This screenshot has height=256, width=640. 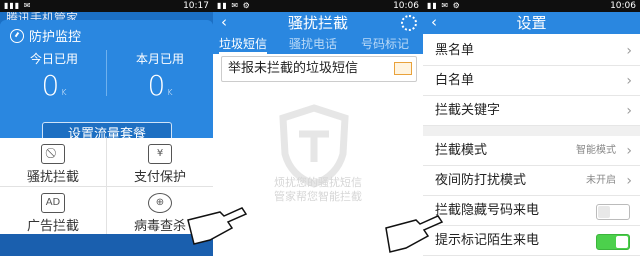 I want to click on feature-payment-protect: ¥ 支付保护, so click(x=160, y=162).